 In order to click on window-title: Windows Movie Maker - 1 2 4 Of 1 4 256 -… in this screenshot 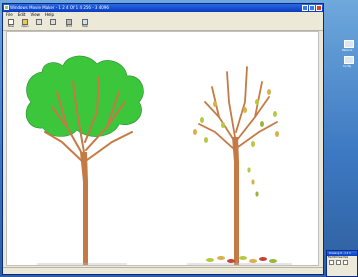, I will do `click(59, 7)`.